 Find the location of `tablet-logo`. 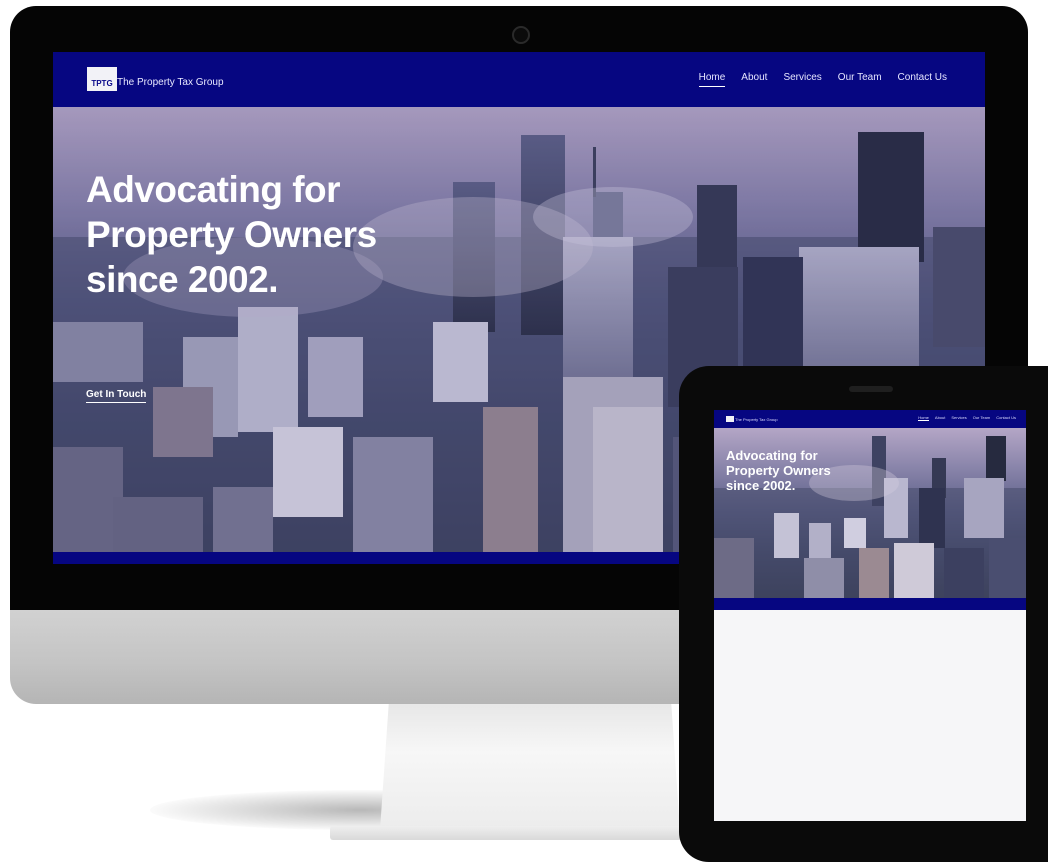

tablet-logo is located at coordinates (730, 419).